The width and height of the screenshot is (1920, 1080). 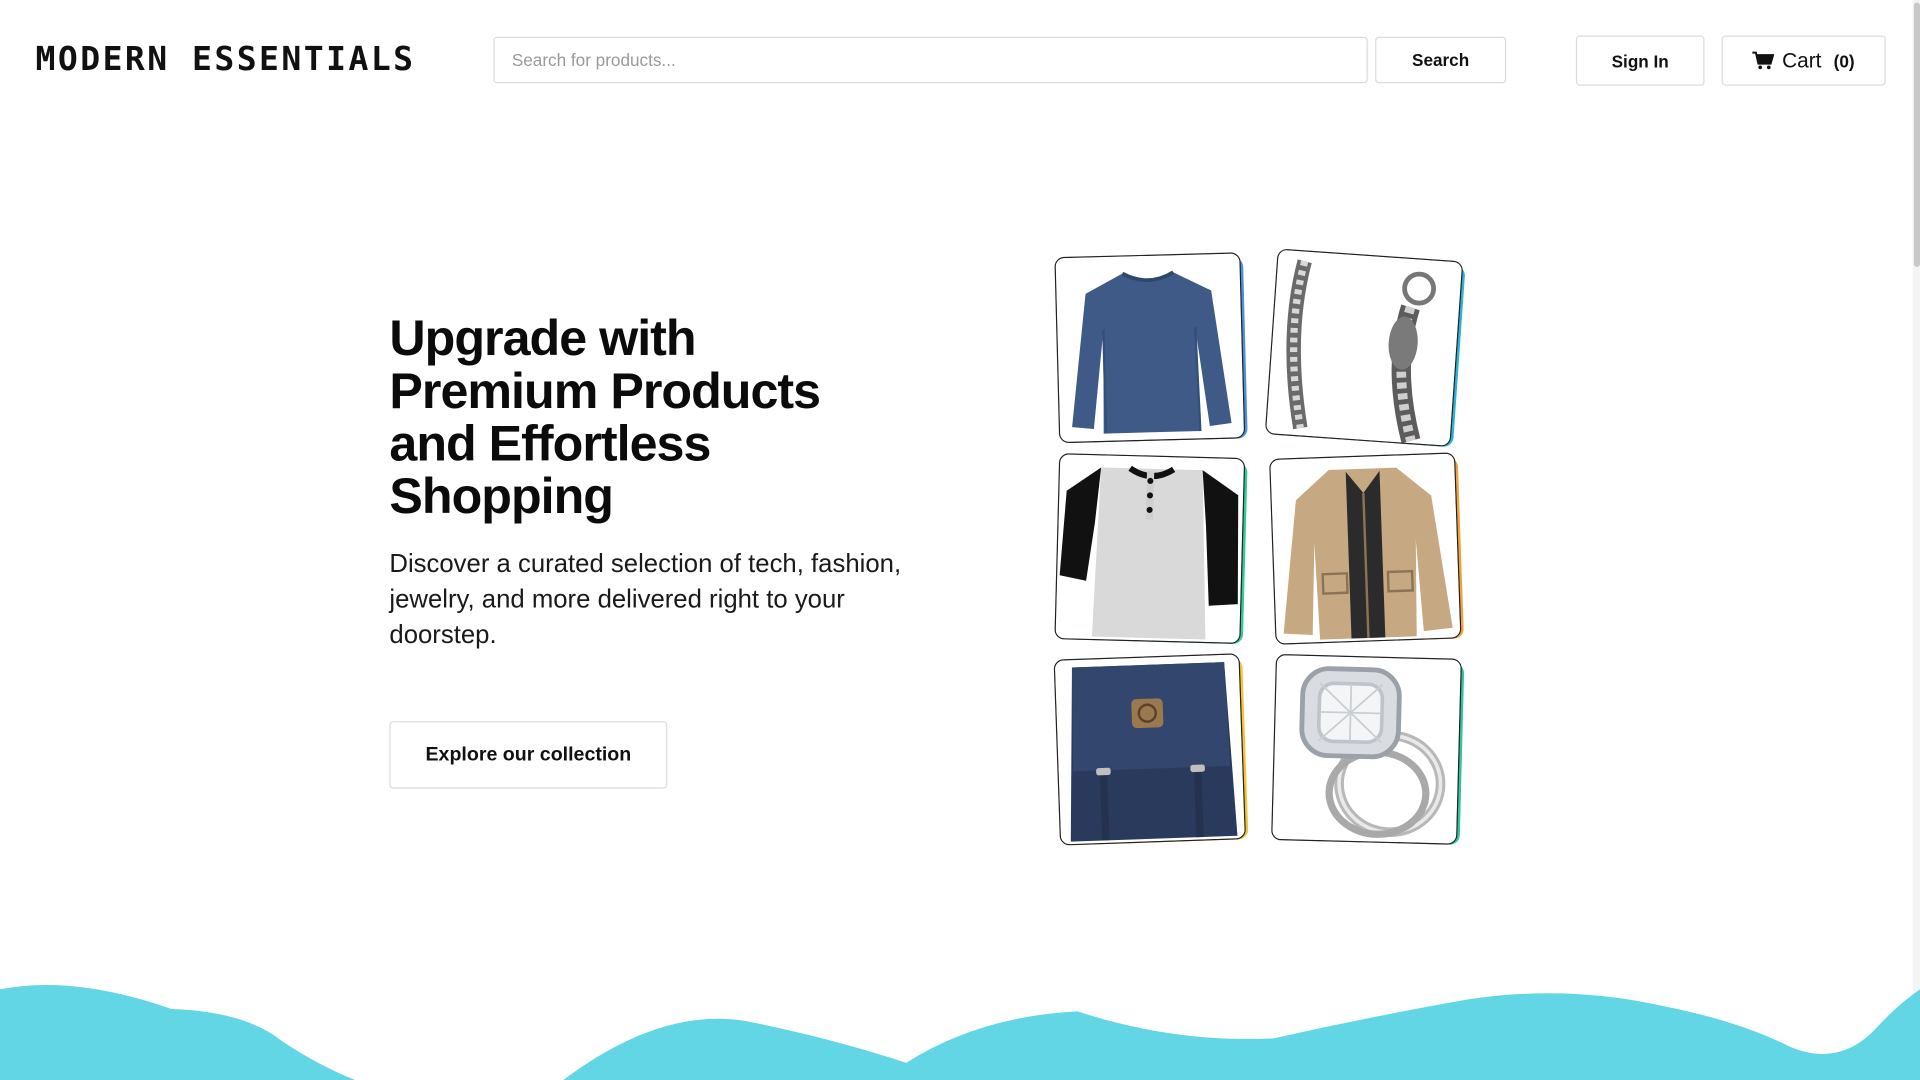 I want to click on cart-label: Cart, so click(x=1802, y=60).